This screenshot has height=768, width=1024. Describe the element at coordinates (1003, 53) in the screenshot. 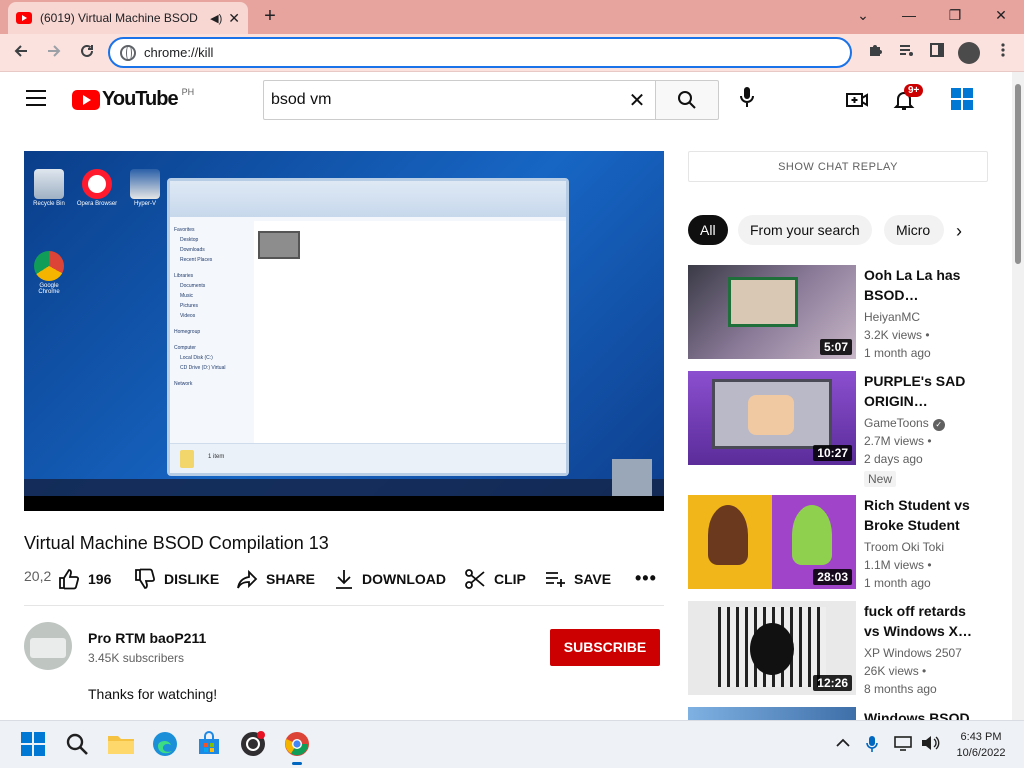

I see `chrome-menu-icon` at that location.